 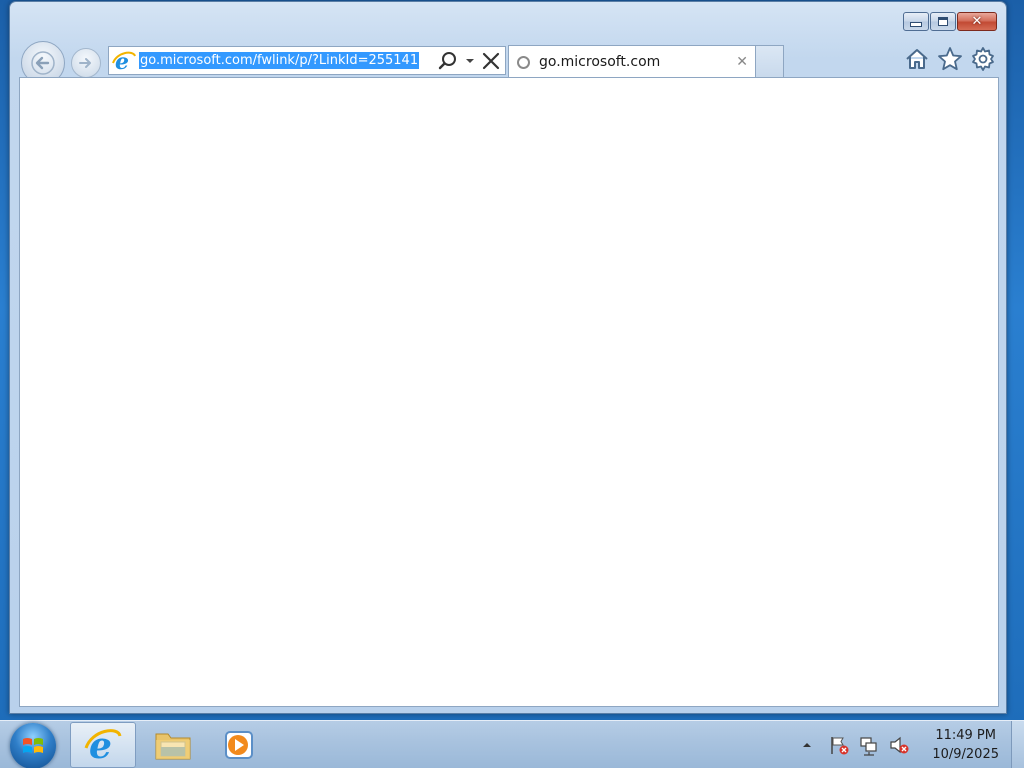 I want to click on toolbar-icons, so click(x=950, y=59).